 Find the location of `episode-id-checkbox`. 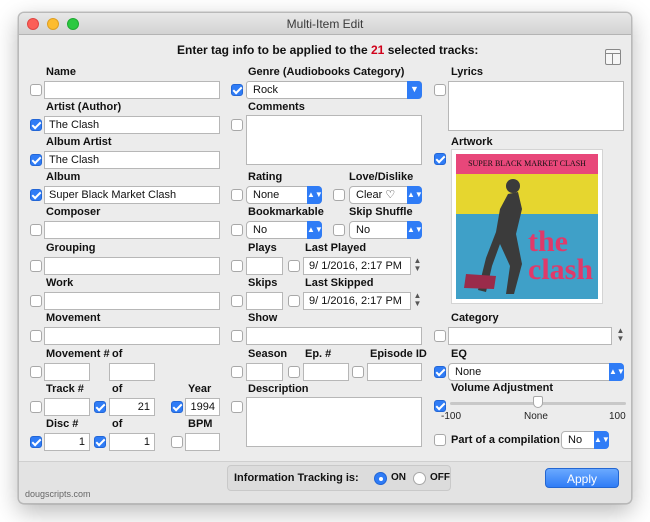

episode-id-checkbox is located at coordinates (358, 372).